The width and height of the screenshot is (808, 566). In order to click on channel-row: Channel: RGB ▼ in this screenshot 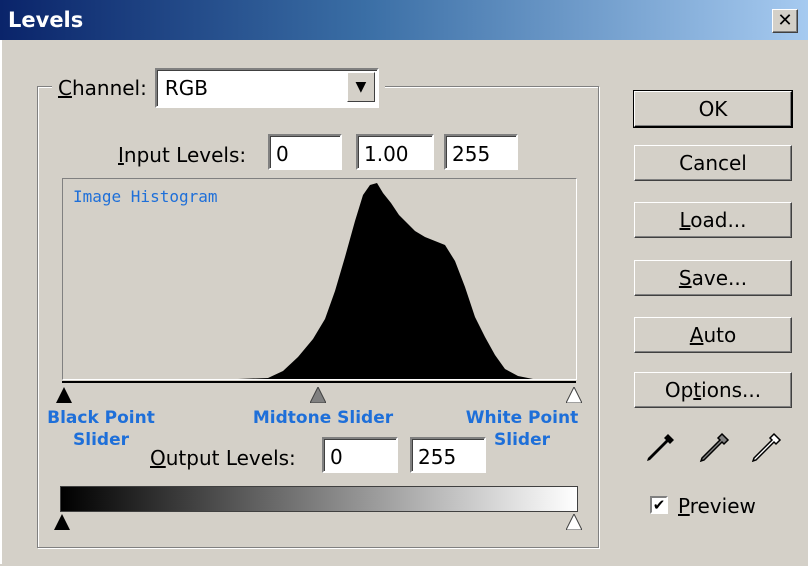, I will do `click(218, 88)`.